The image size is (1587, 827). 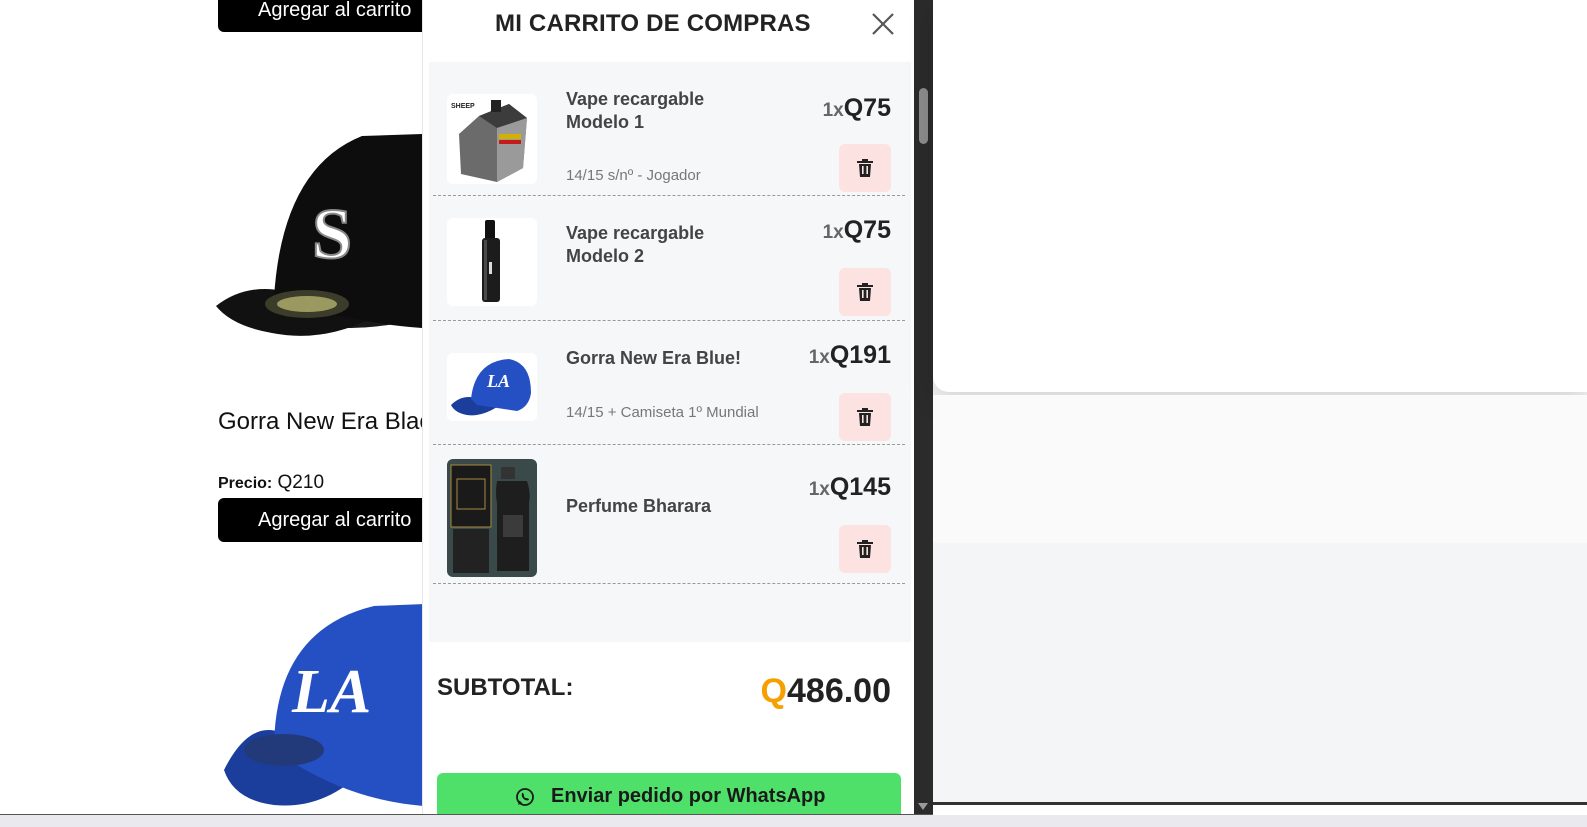 What do you see at coordinates (463, 106) in the screenshot?
I see `svg-text: SHEEP` at bounding box center [463, 106].